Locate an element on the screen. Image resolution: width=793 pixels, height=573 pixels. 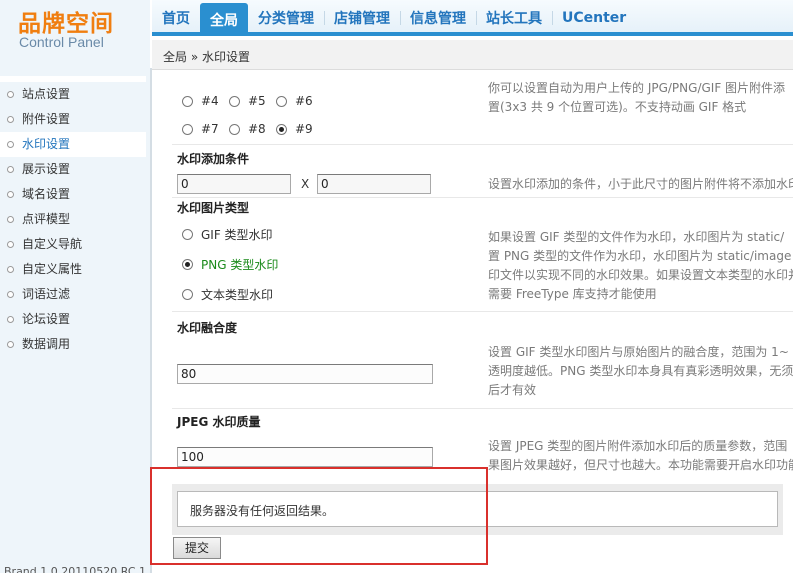
sidebar-item-site: 站点设置 is located at coordinates (73, 94).